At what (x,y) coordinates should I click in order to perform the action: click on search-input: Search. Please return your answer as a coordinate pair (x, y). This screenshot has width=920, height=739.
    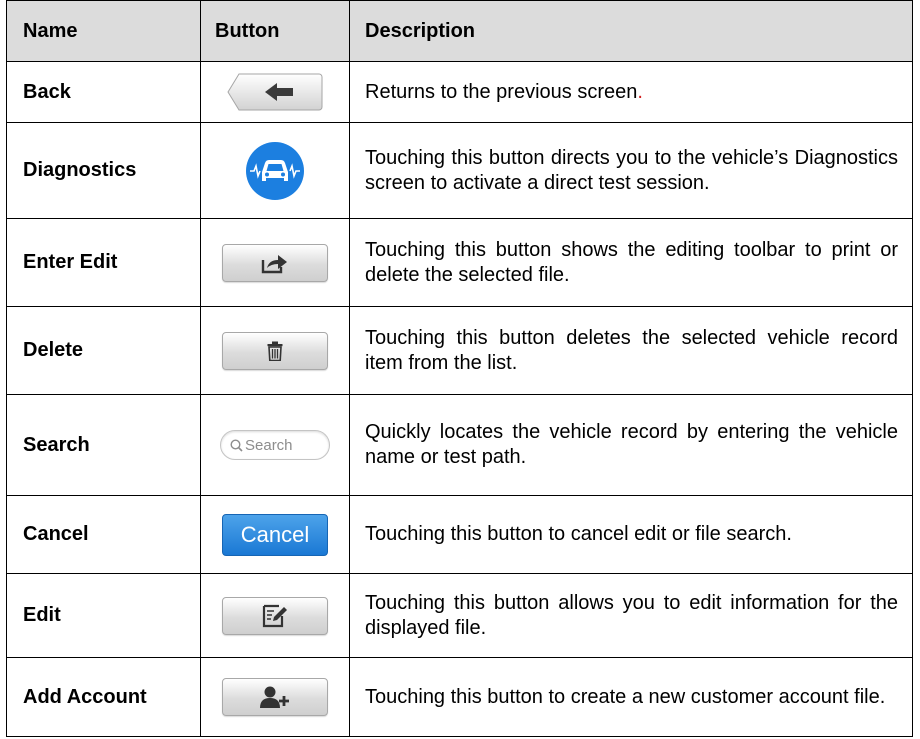
    Looking at the image, I should click on (275, 445).